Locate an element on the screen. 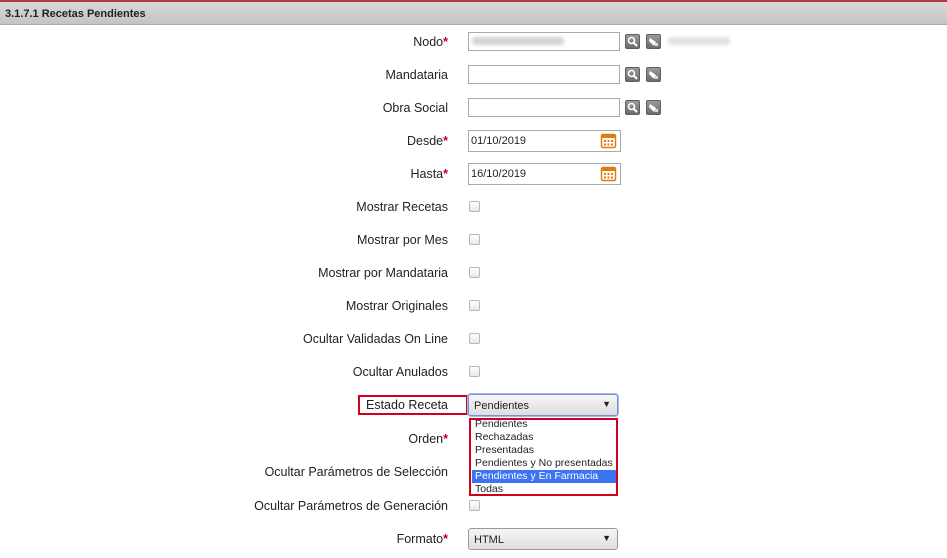 The width and height of the screenshot is (947, 558). mostrar-por-mandataria-label: Mostrar por Mandataria is located at coordinates (383, 273).